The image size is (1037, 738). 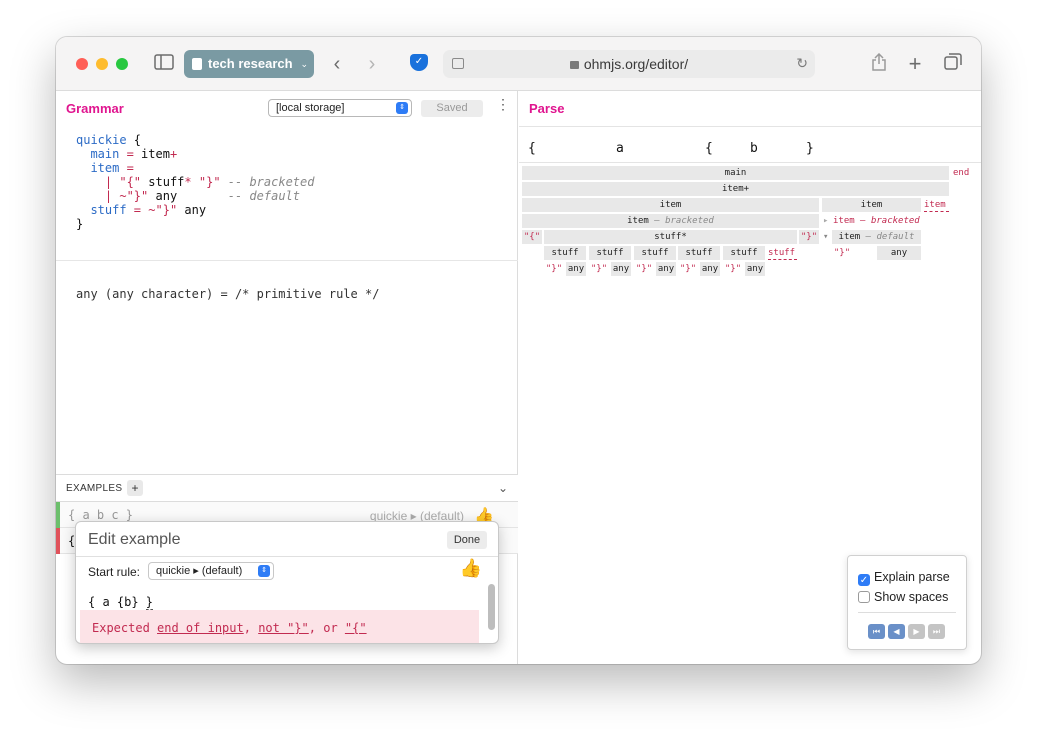 I want to click on parse-node-literal: "}", so click(x=809, y=237).